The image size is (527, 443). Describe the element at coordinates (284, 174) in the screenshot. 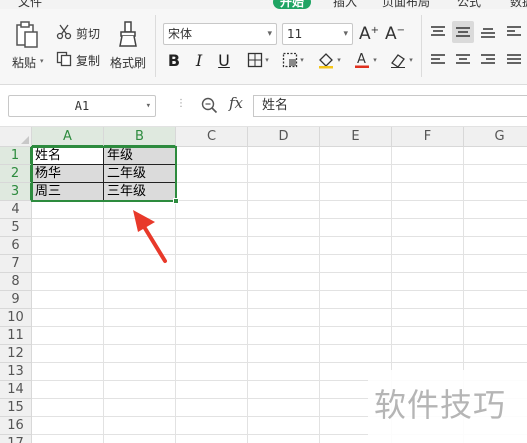

I see `cell-d2` at that location.